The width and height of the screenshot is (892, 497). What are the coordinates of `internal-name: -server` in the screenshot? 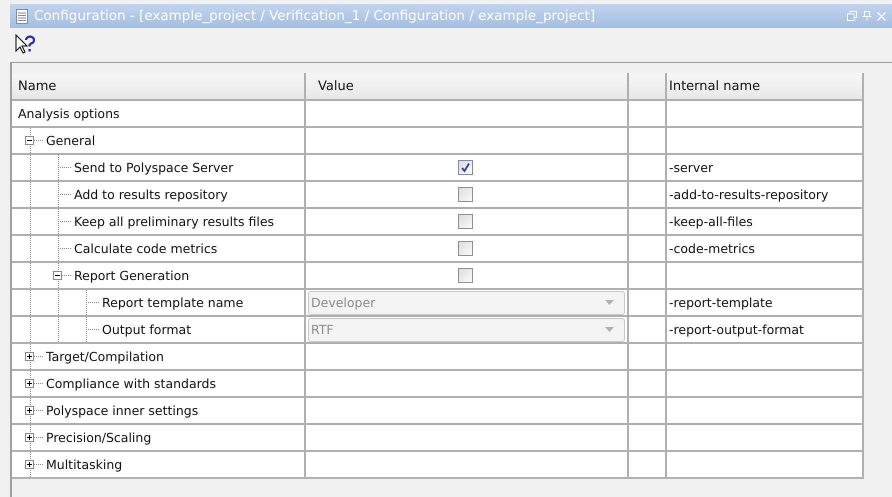 It's located at (691, 167).